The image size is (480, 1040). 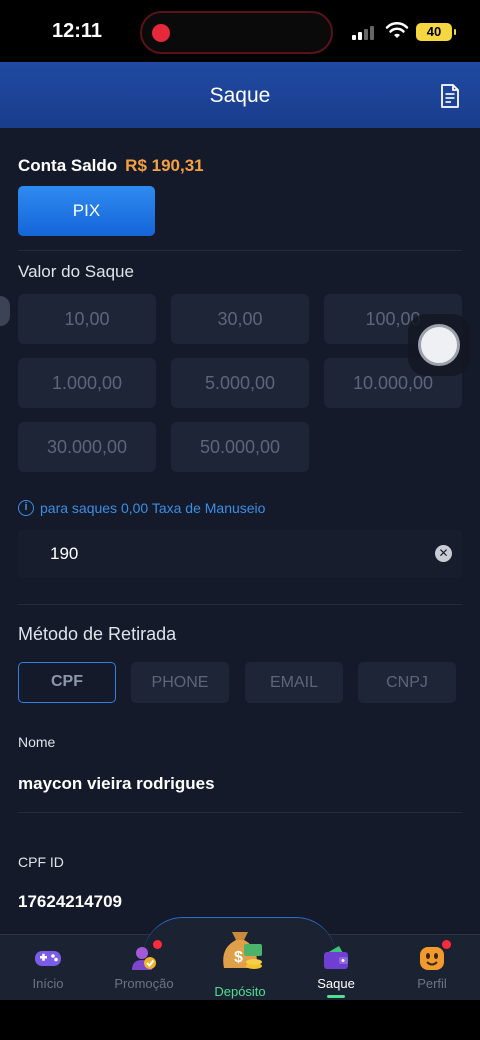 What do you see at coordinates (48, 967) in the screenshot?
I see `nav-inicio: Início` at bounding box center [48, 967].